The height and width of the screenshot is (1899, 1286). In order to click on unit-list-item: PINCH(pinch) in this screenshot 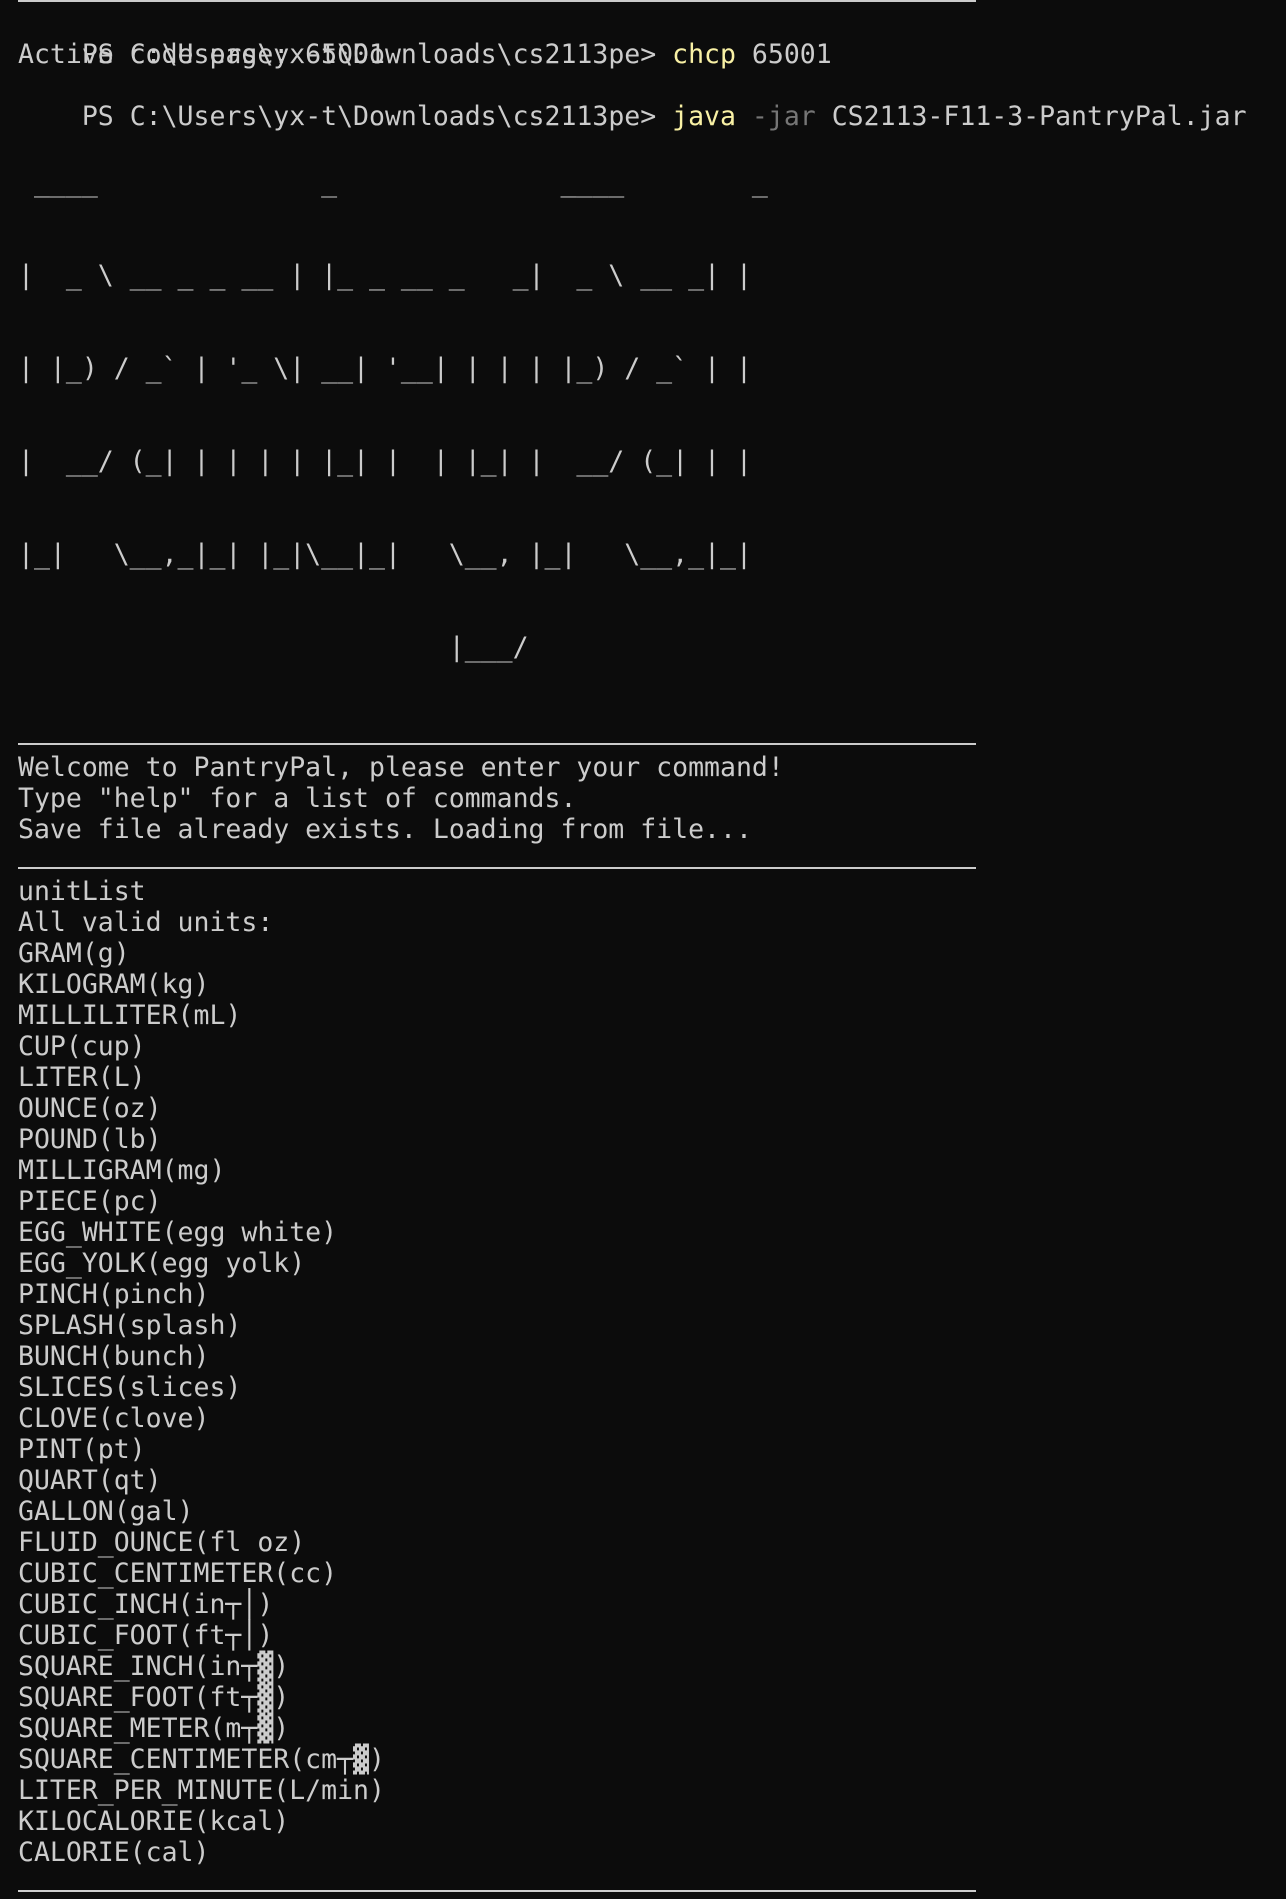, I will do `click(114, 1294)`.